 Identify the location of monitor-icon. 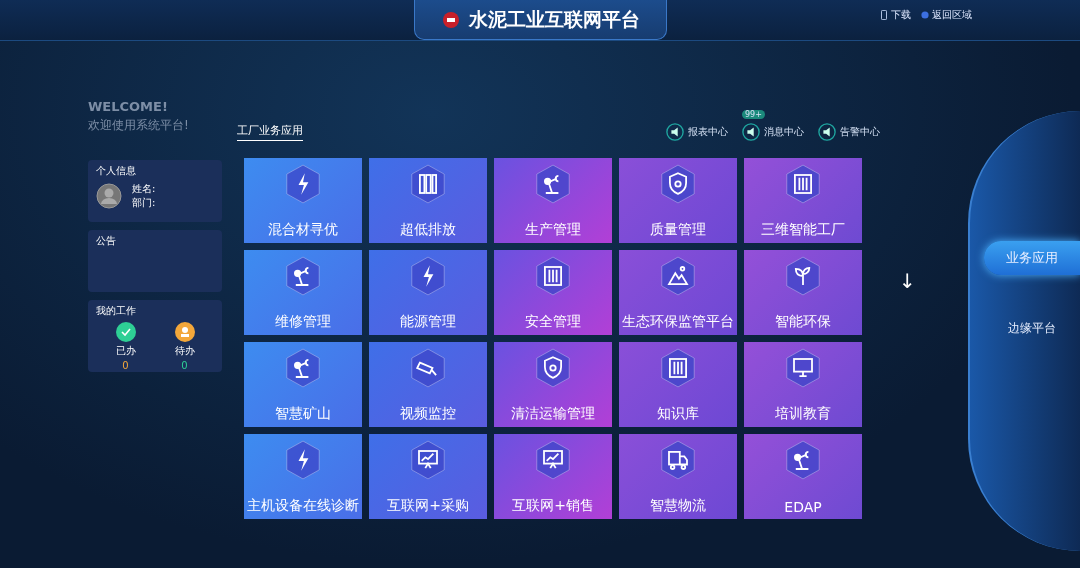
(803, 368).